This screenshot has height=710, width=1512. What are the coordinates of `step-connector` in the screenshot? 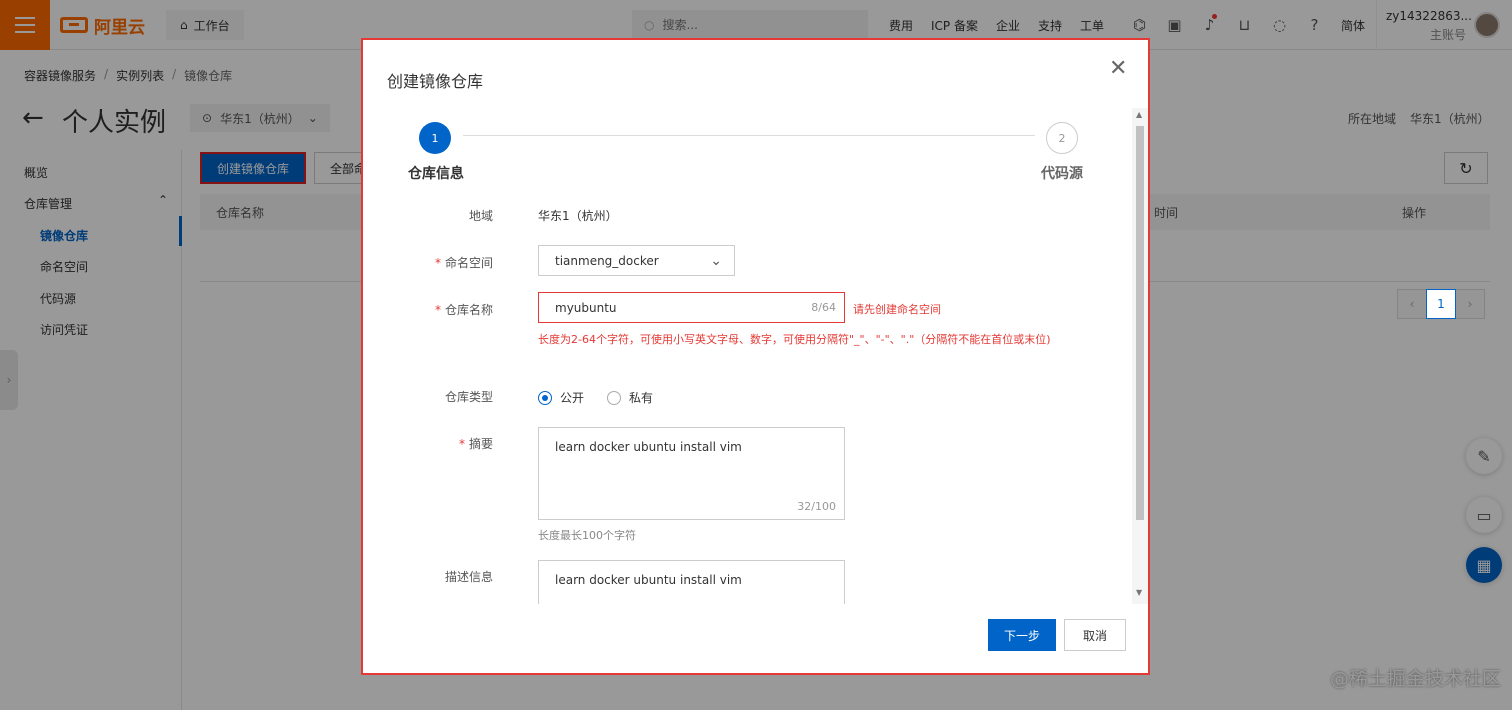 It's located at (749, 135).